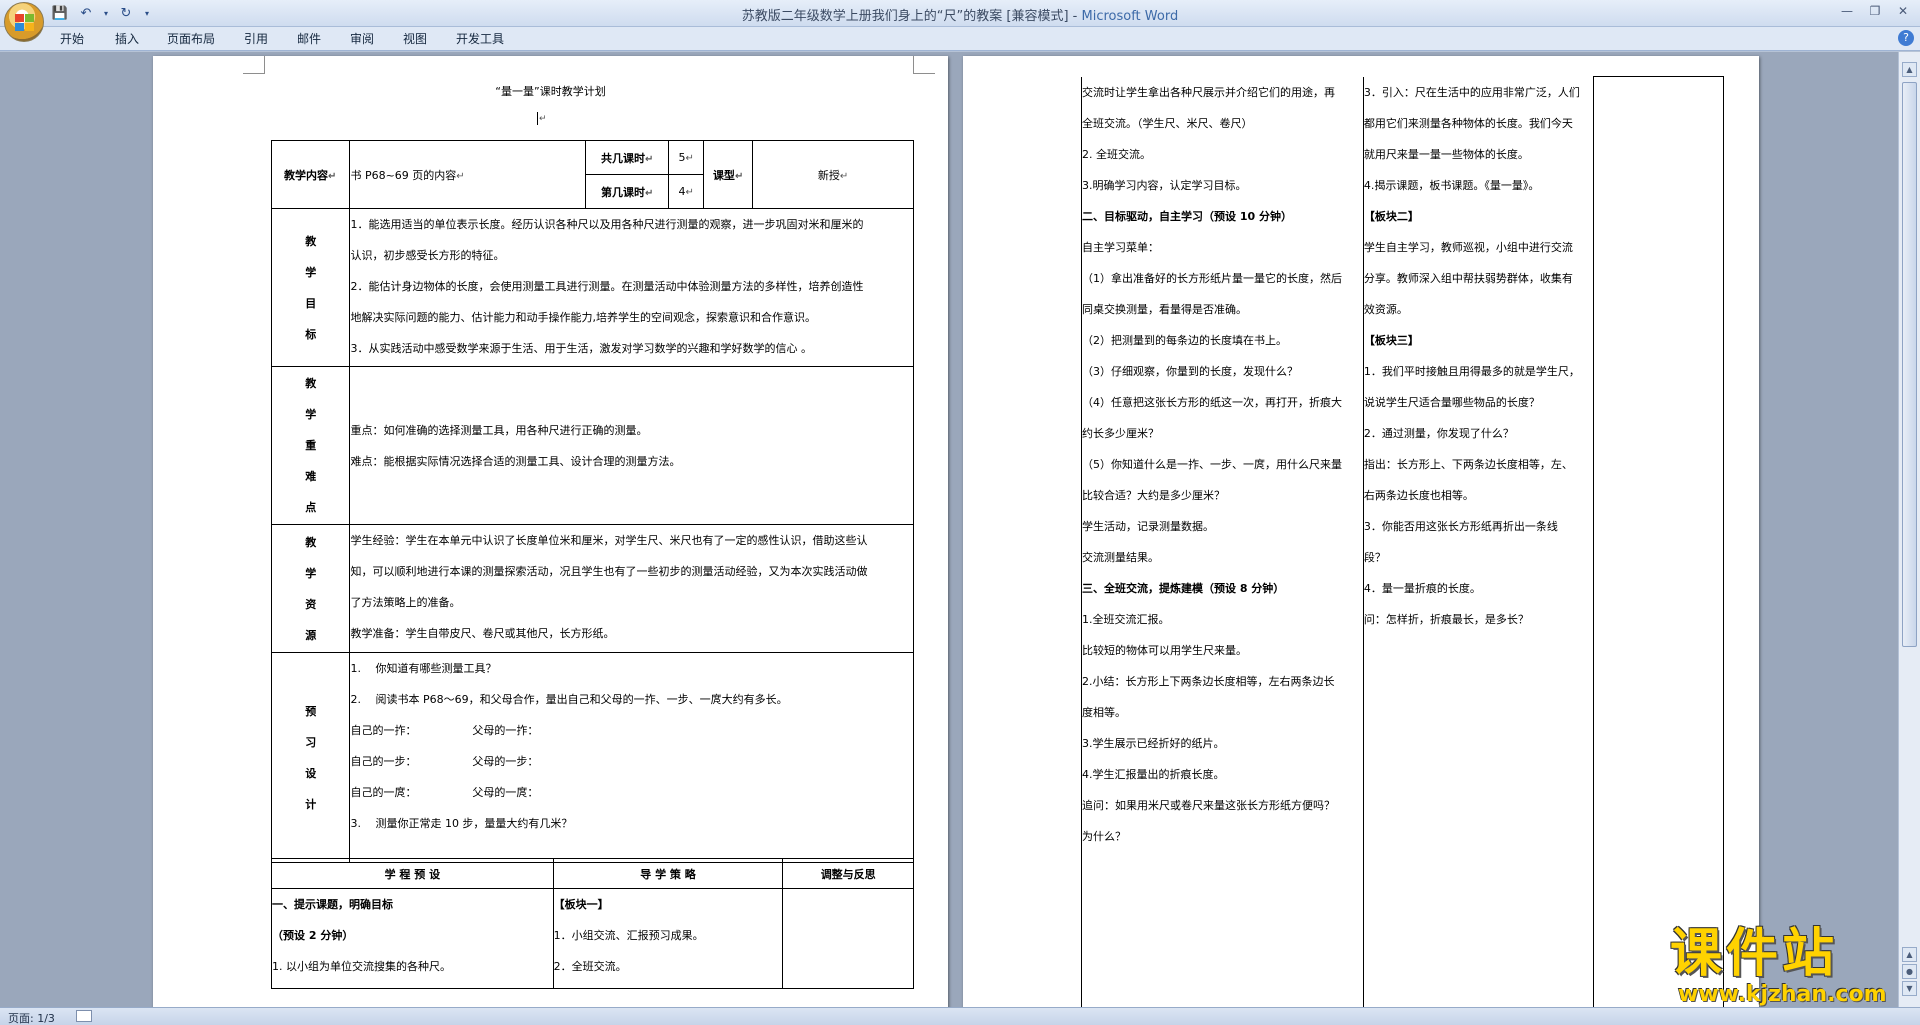  Describe the element at coordinates (31, 1017) in the screenshot. I see `page-indicator: 页面: 1/3` at that location.